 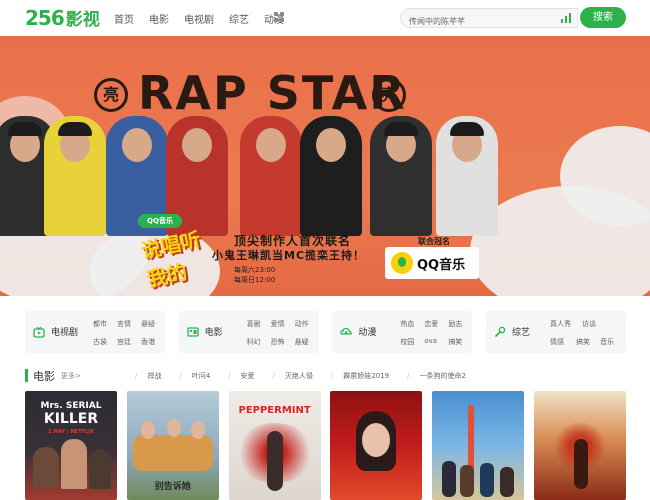 I want to click on nav-movies: 电影, so click(x=159, y=18).